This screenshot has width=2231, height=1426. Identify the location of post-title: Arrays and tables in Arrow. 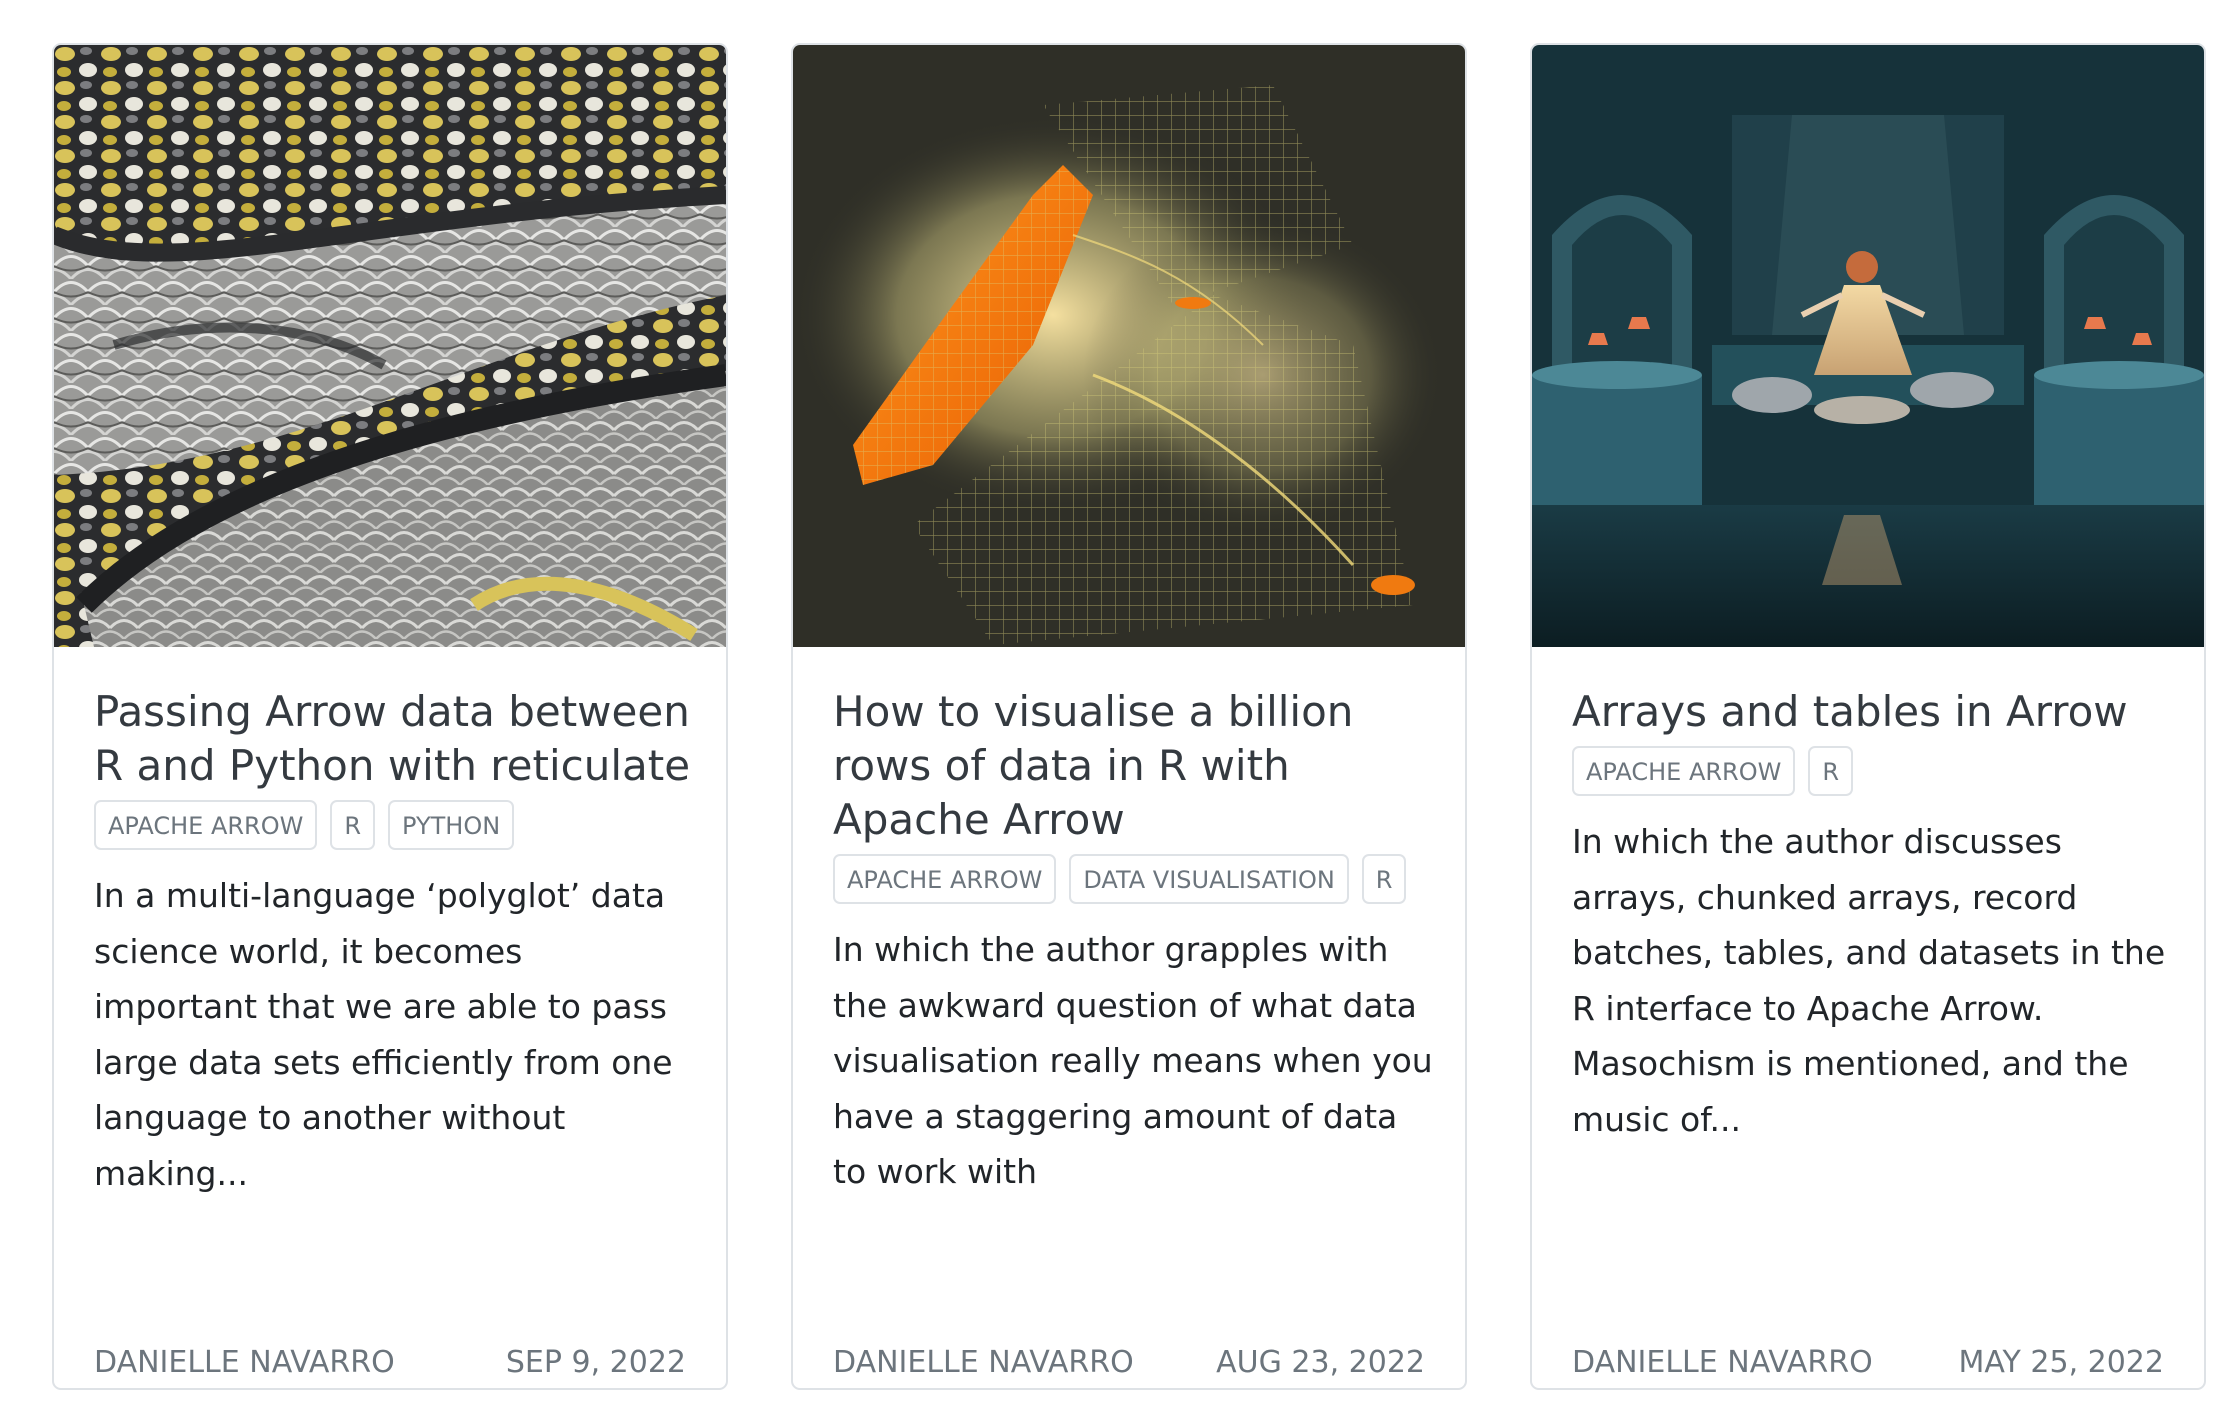
(1872, 712).